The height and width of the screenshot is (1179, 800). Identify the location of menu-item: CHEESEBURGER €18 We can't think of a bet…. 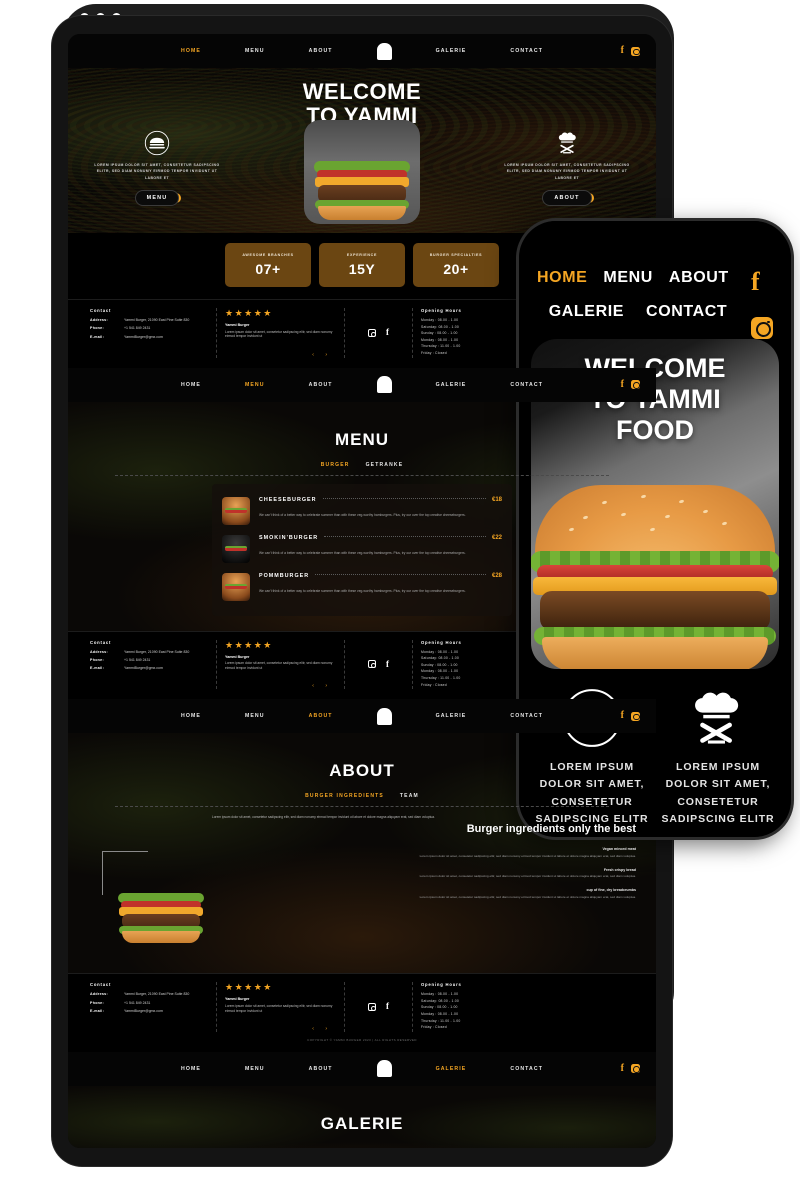
(362, 511).